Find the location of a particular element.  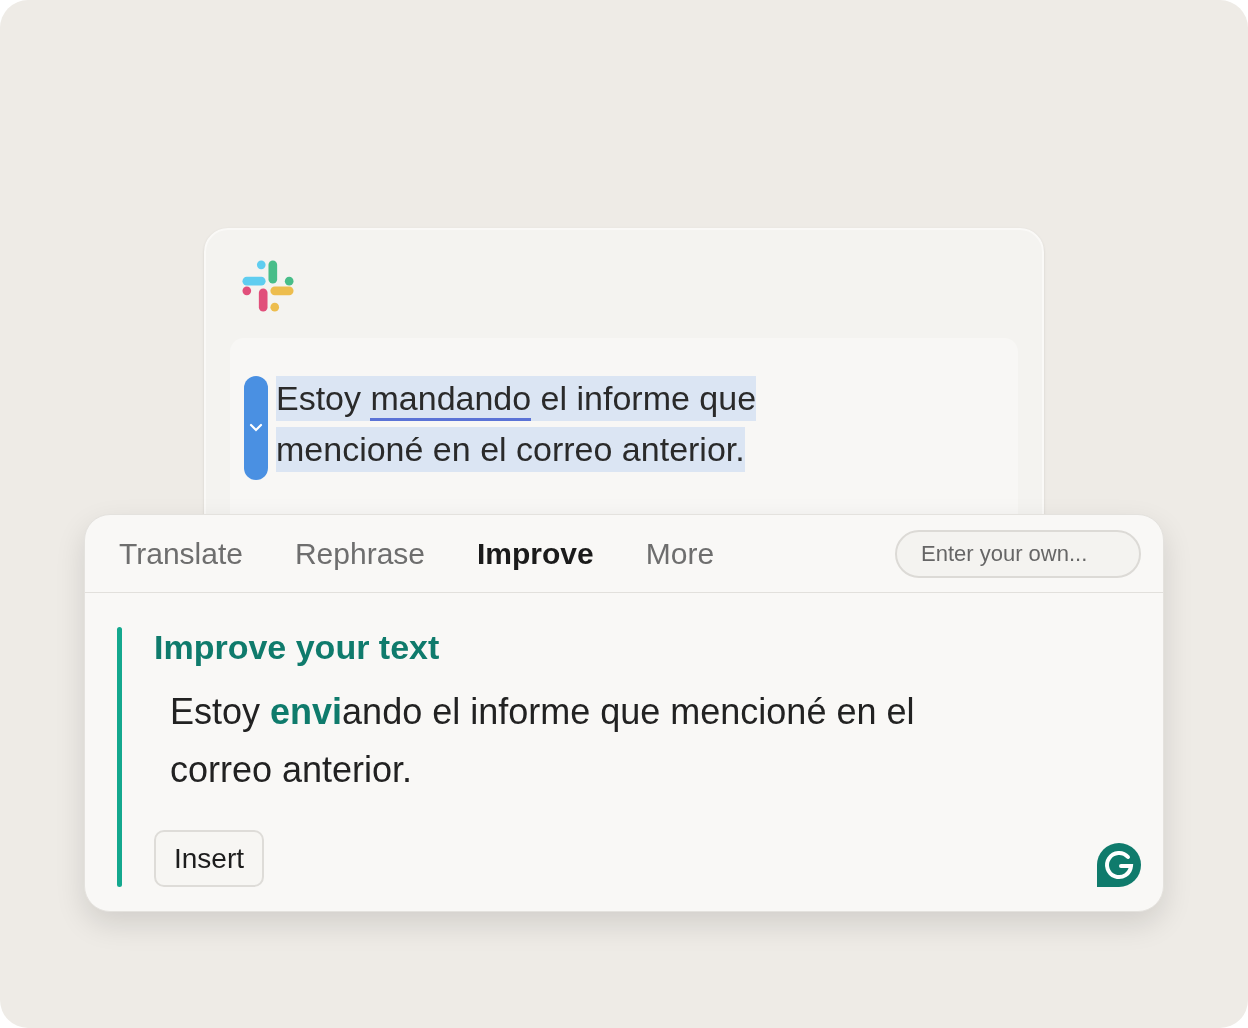

chevron-down-icon is located at coordinates (256, 428).